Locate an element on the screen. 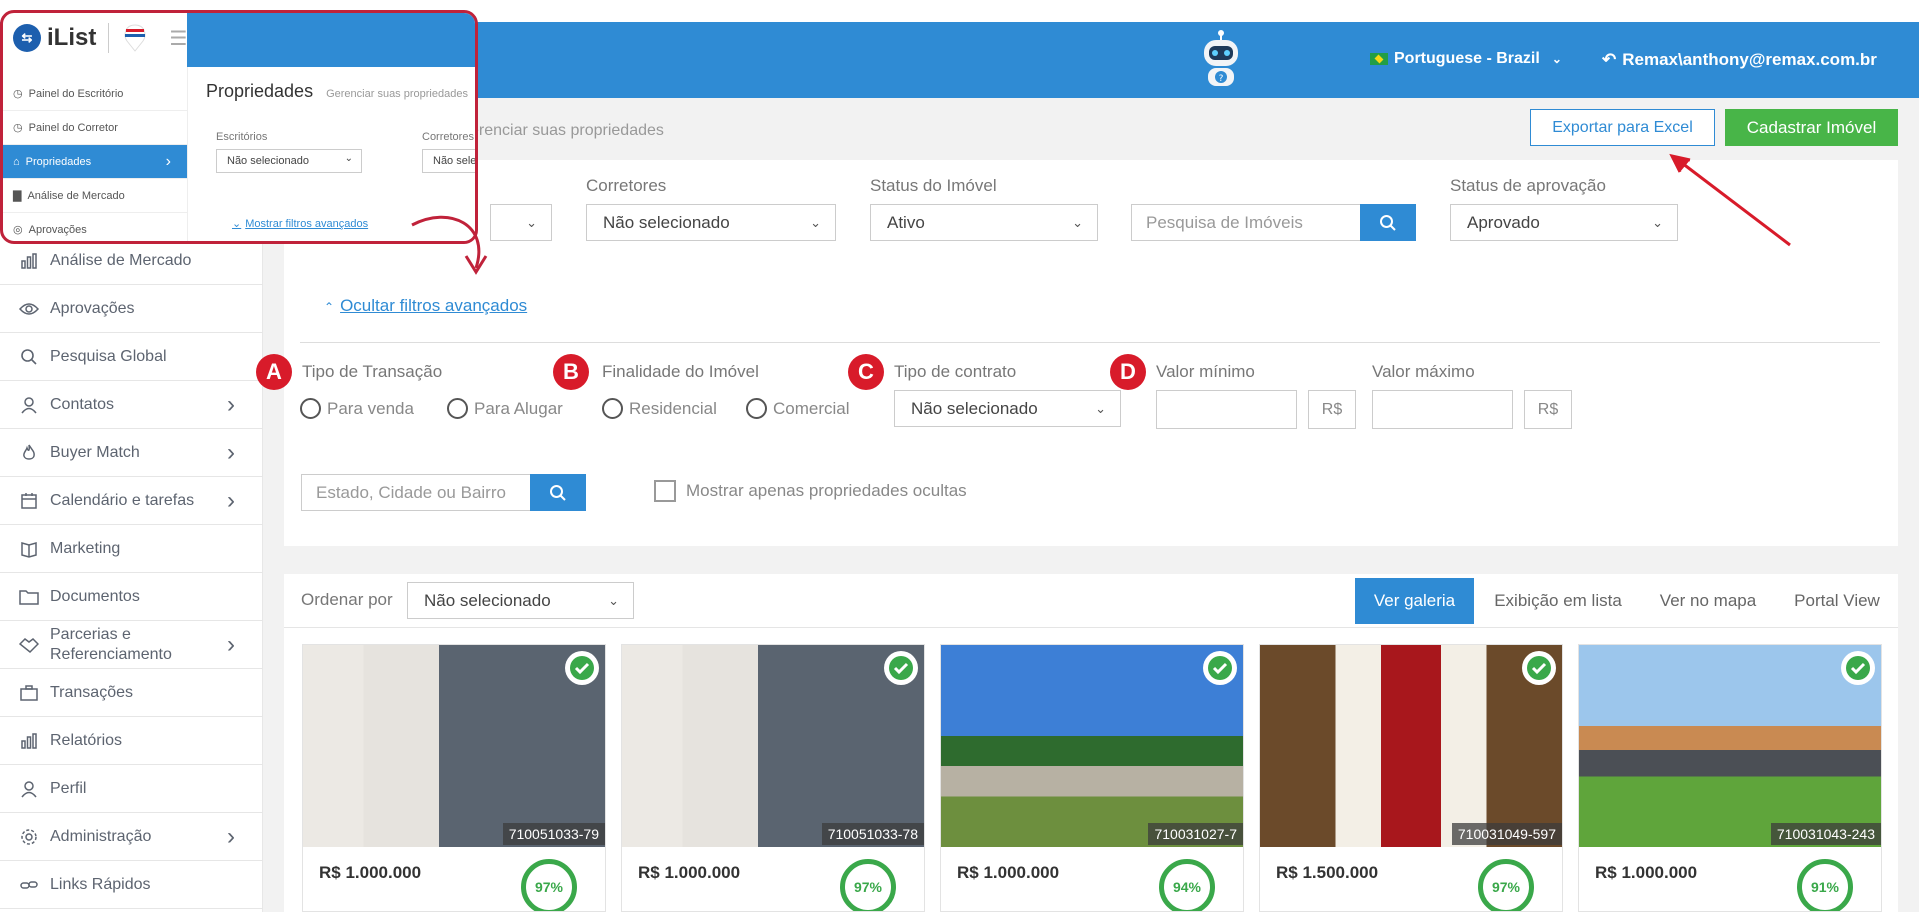 The image size is (1919, 912). language-selector: Portuguese - Brazil ⌄ is located at coordinates (1466, 59).